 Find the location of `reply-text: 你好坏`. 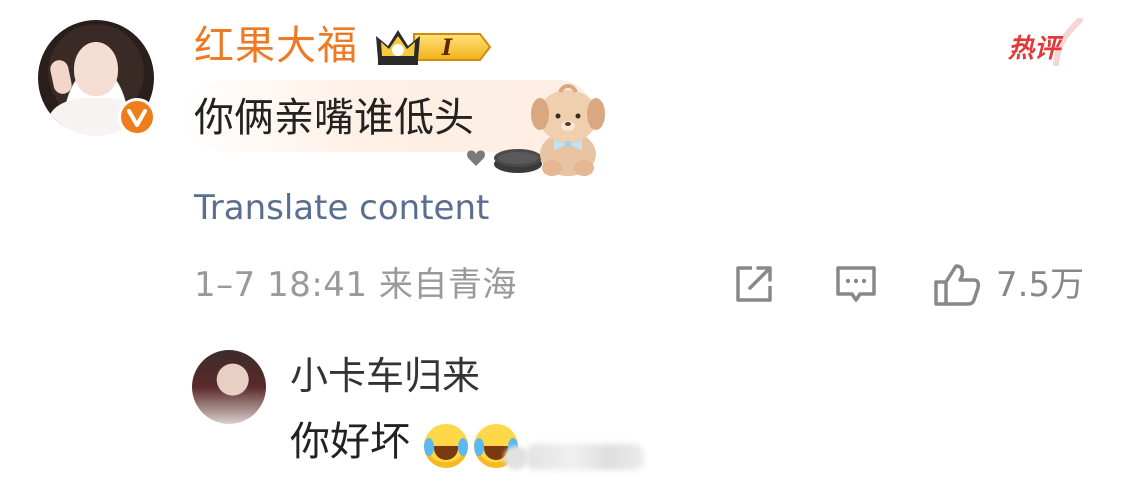

reply-text: 你好坏 is located at coordinates (350, 442).